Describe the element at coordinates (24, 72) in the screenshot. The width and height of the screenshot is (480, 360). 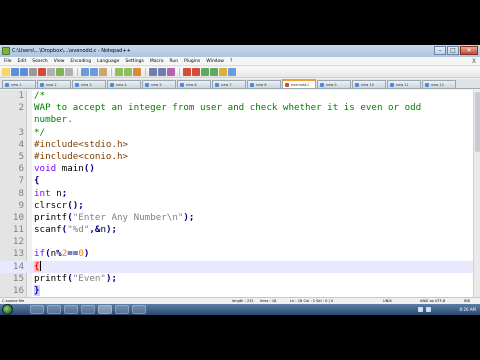
I see `save-icon` at that location.